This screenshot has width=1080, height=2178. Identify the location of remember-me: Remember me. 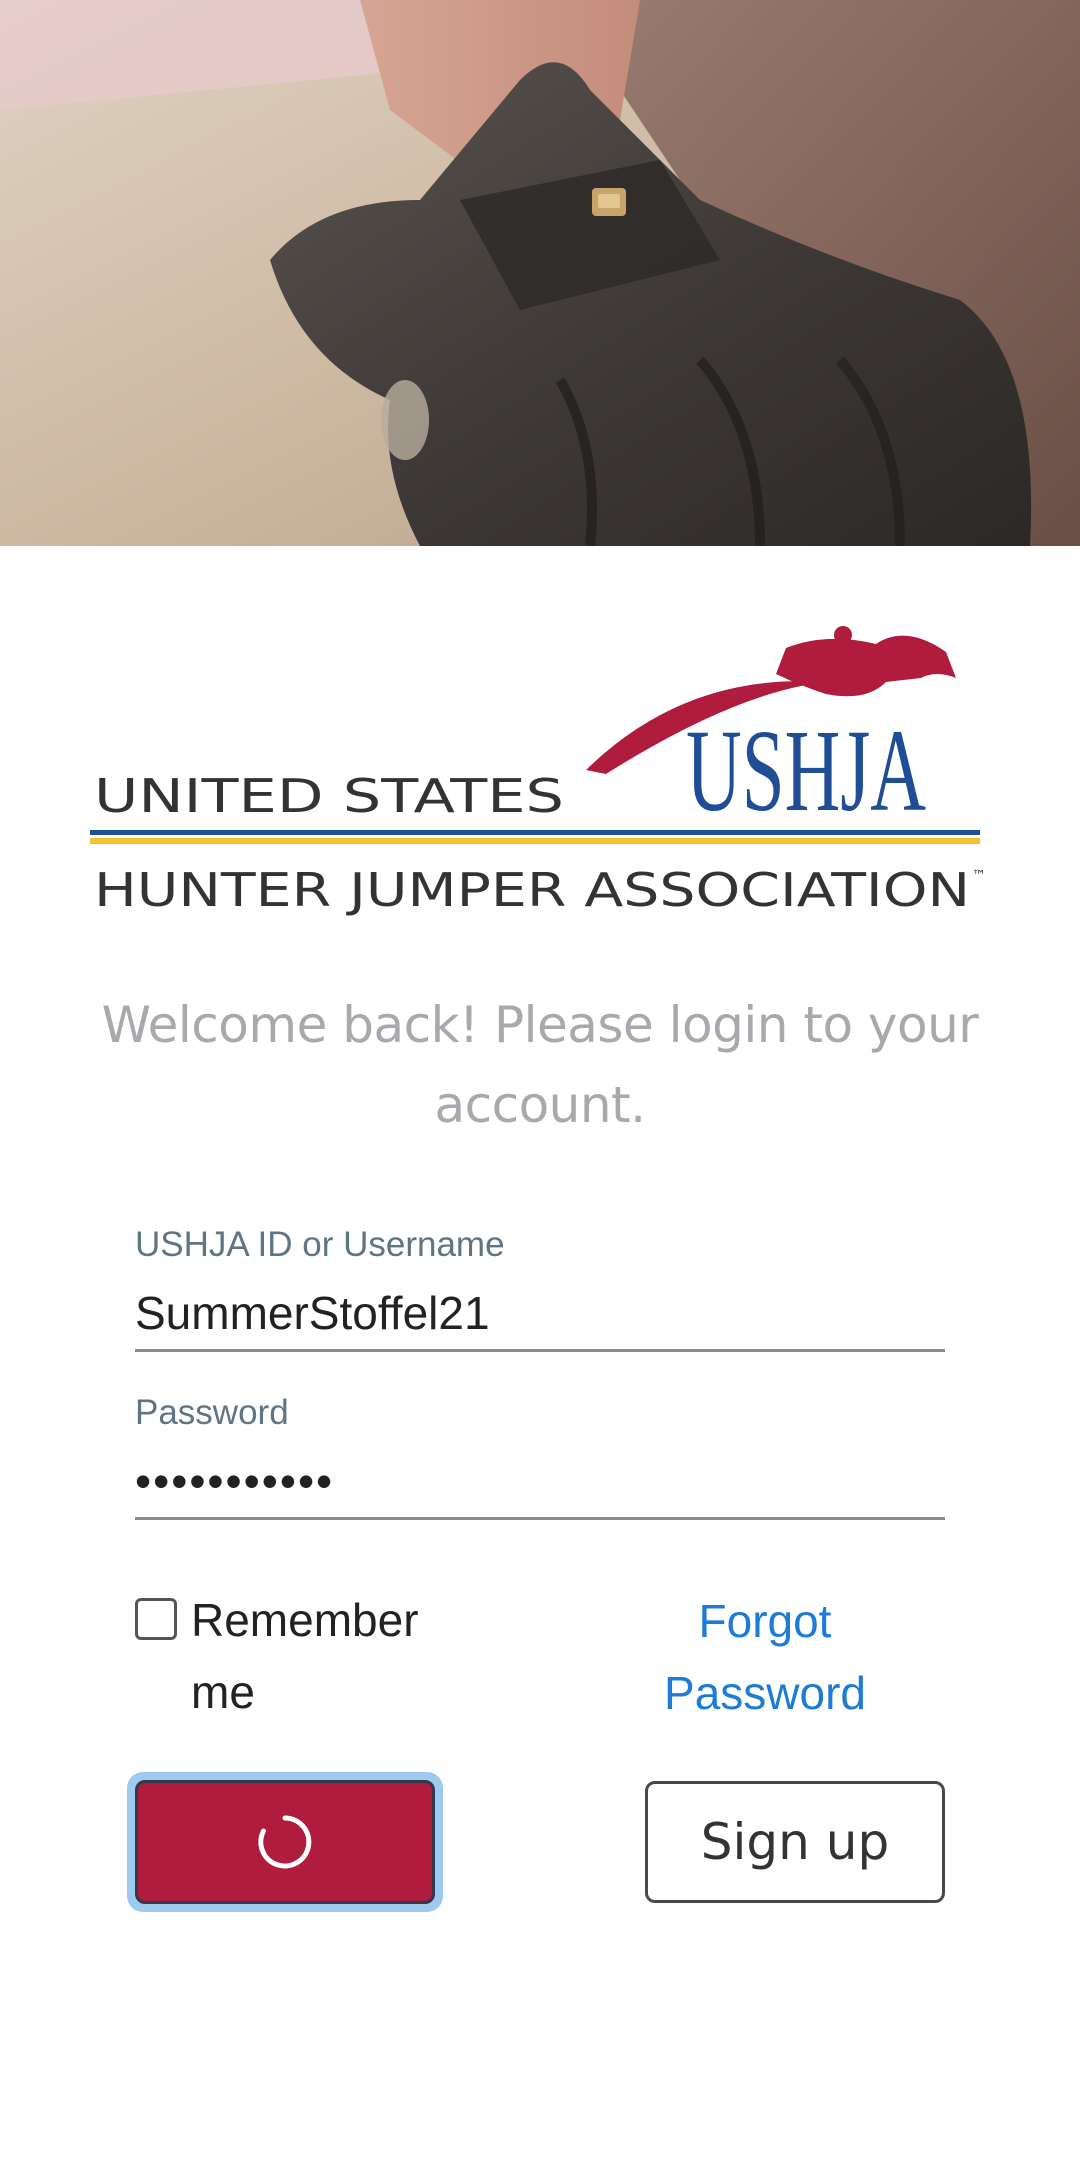
(295, 1659).